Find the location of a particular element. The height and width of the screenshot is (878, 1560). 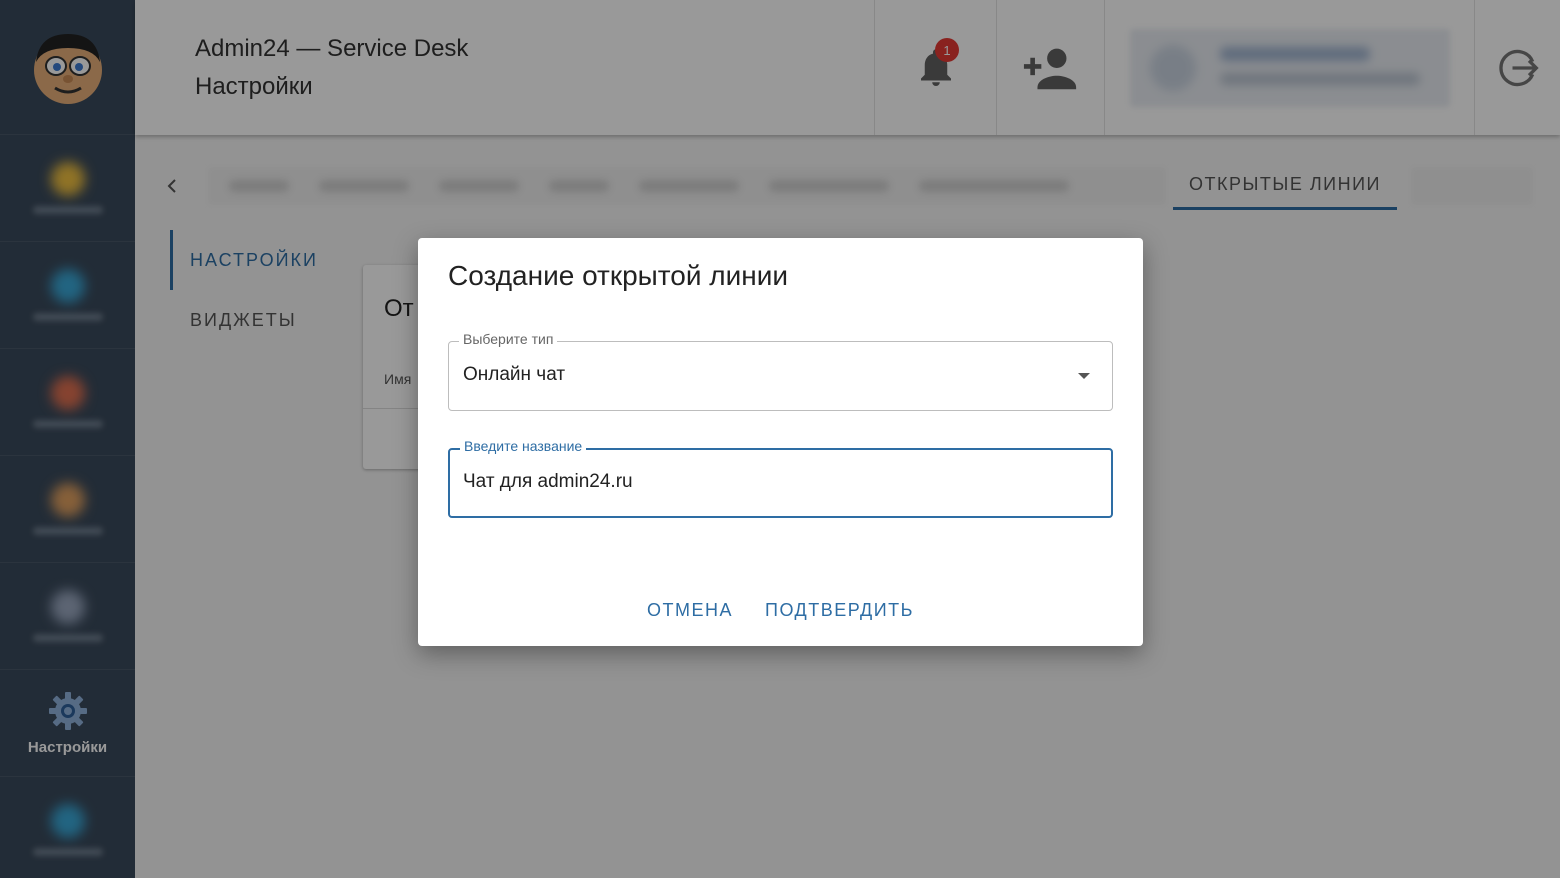

dialog-actions: ОТМЕНА ПОДТВЕРДИТЬ is located at coordinates (780, 610).